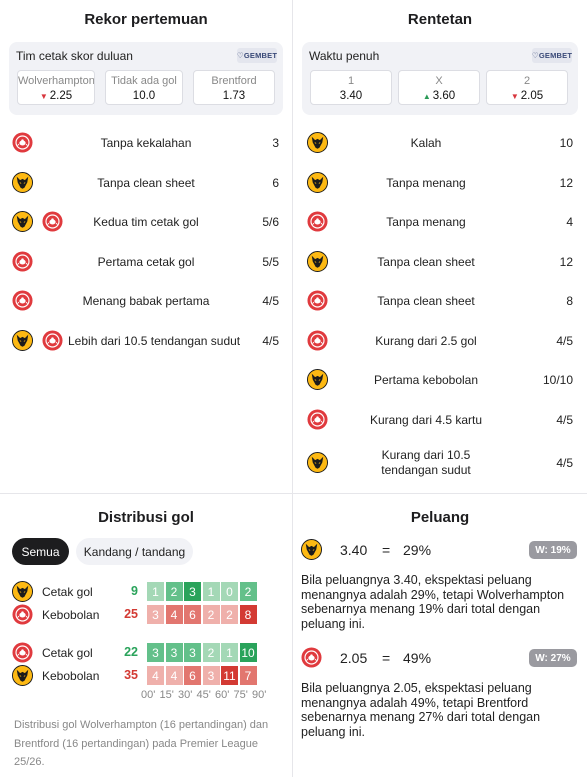  I want to click on h2h-row-label: Pertama cetak gol, so click(146, 262).